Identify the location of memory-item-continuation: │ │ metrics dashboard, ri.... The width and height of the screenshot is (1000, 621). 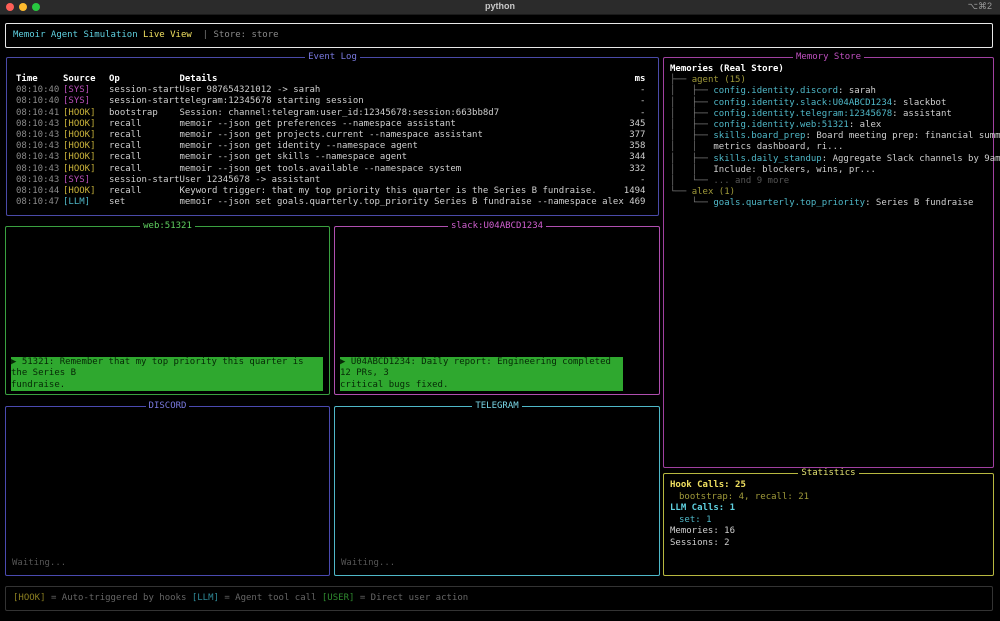
(757, 147).